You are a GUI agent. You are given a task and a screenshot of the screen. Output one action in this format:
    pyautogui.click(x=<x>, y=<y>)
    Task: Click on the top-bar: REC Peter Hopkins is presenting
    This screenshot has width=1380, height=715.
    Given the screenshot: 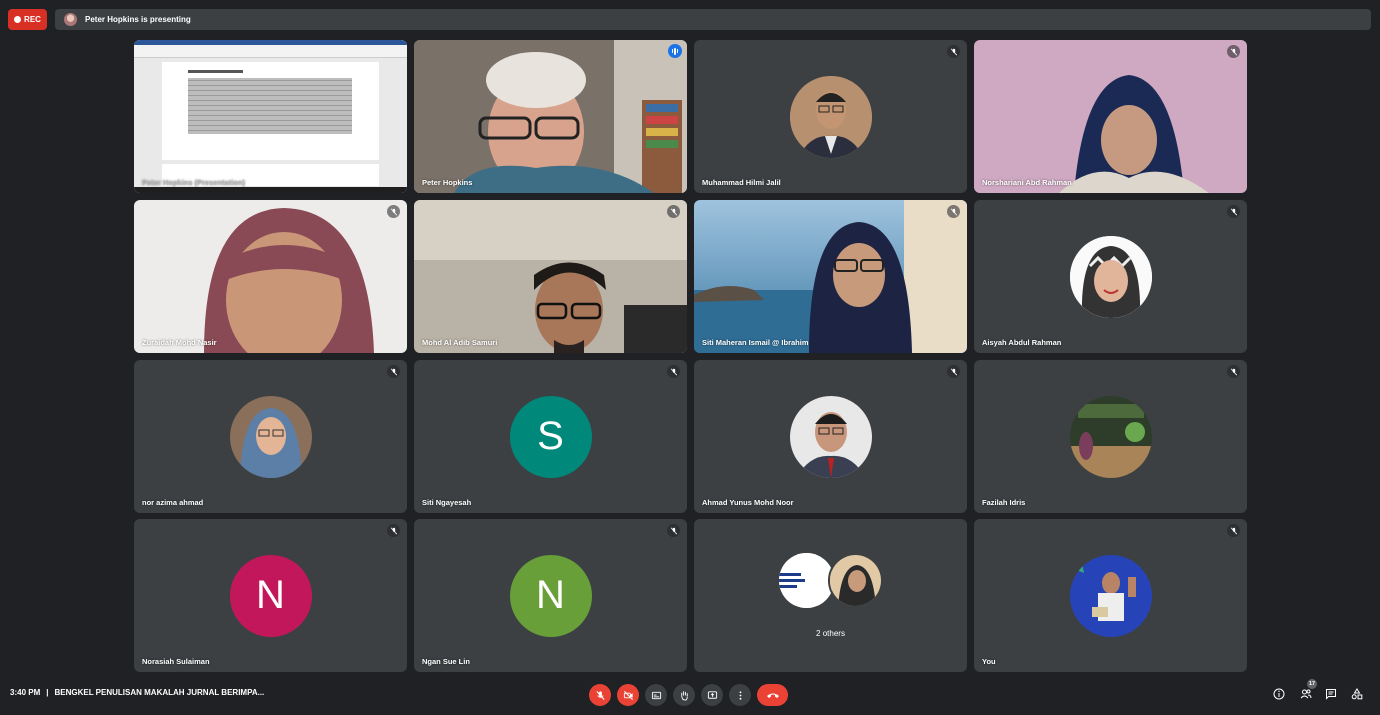 What is the action you would take?
    pyautogui.click(x=690, y=19)
    